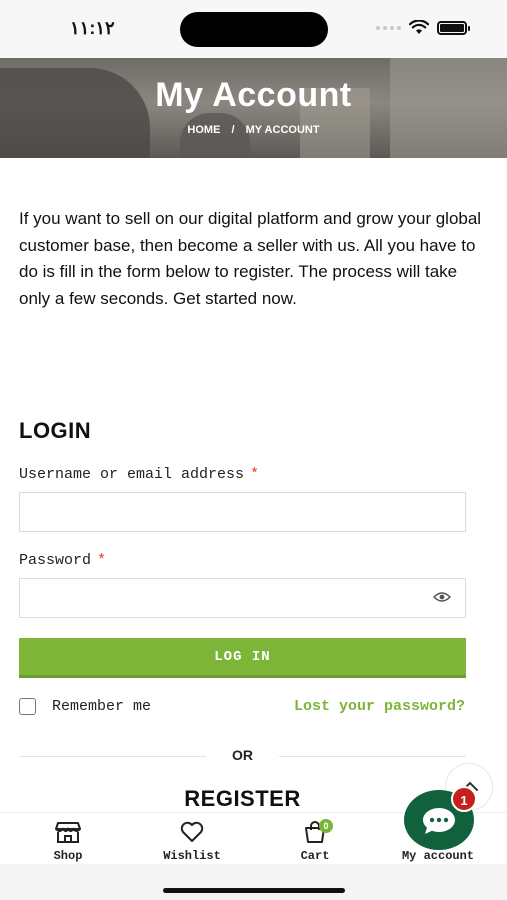 This screenshot has width=507, height=900. I want to click on password-input, so click(242, 598).